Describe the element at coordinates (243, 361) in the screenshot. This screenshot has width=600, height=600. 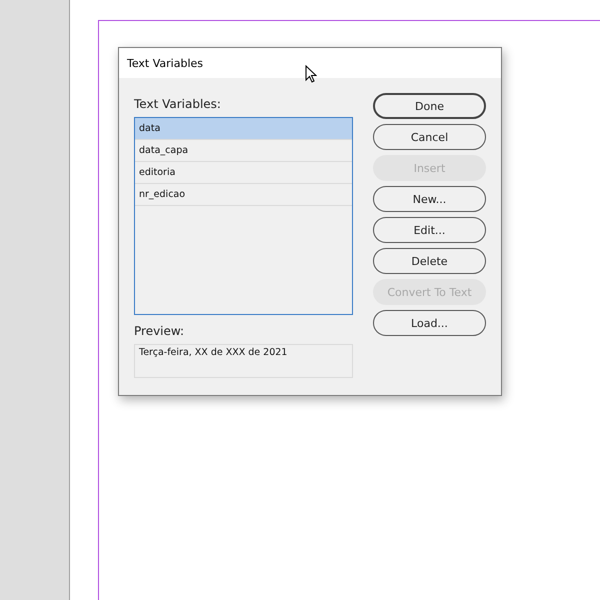
I see `preview-field: Terça-feira, XX de XXX de 2021` at that location.